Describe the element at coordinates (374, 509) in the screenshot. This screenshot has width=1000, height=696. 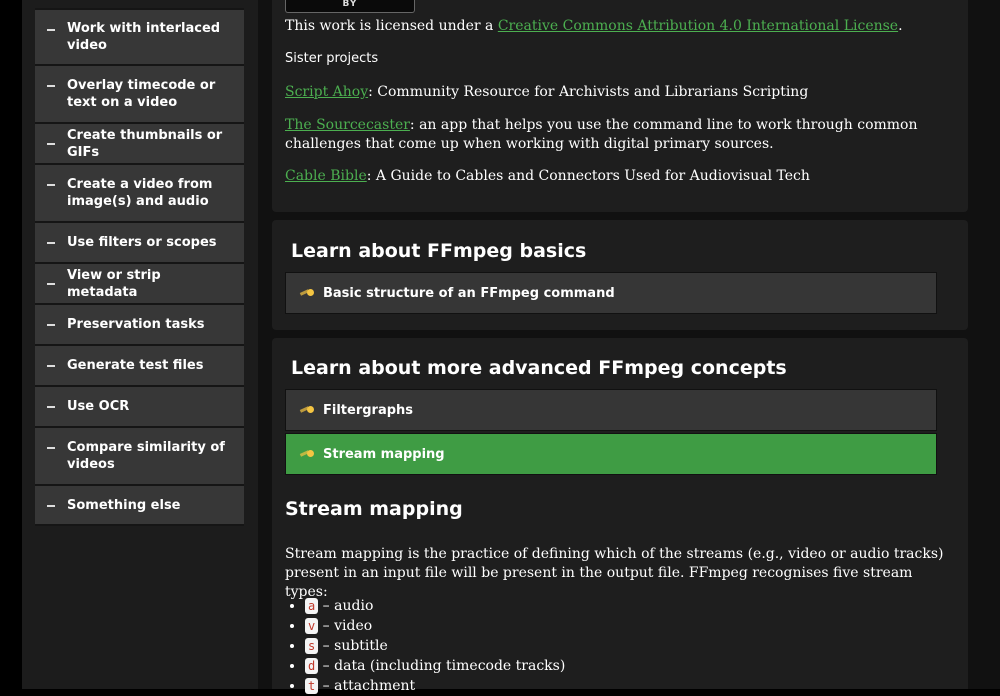
I see `section-title: Stream mapping` at that location.